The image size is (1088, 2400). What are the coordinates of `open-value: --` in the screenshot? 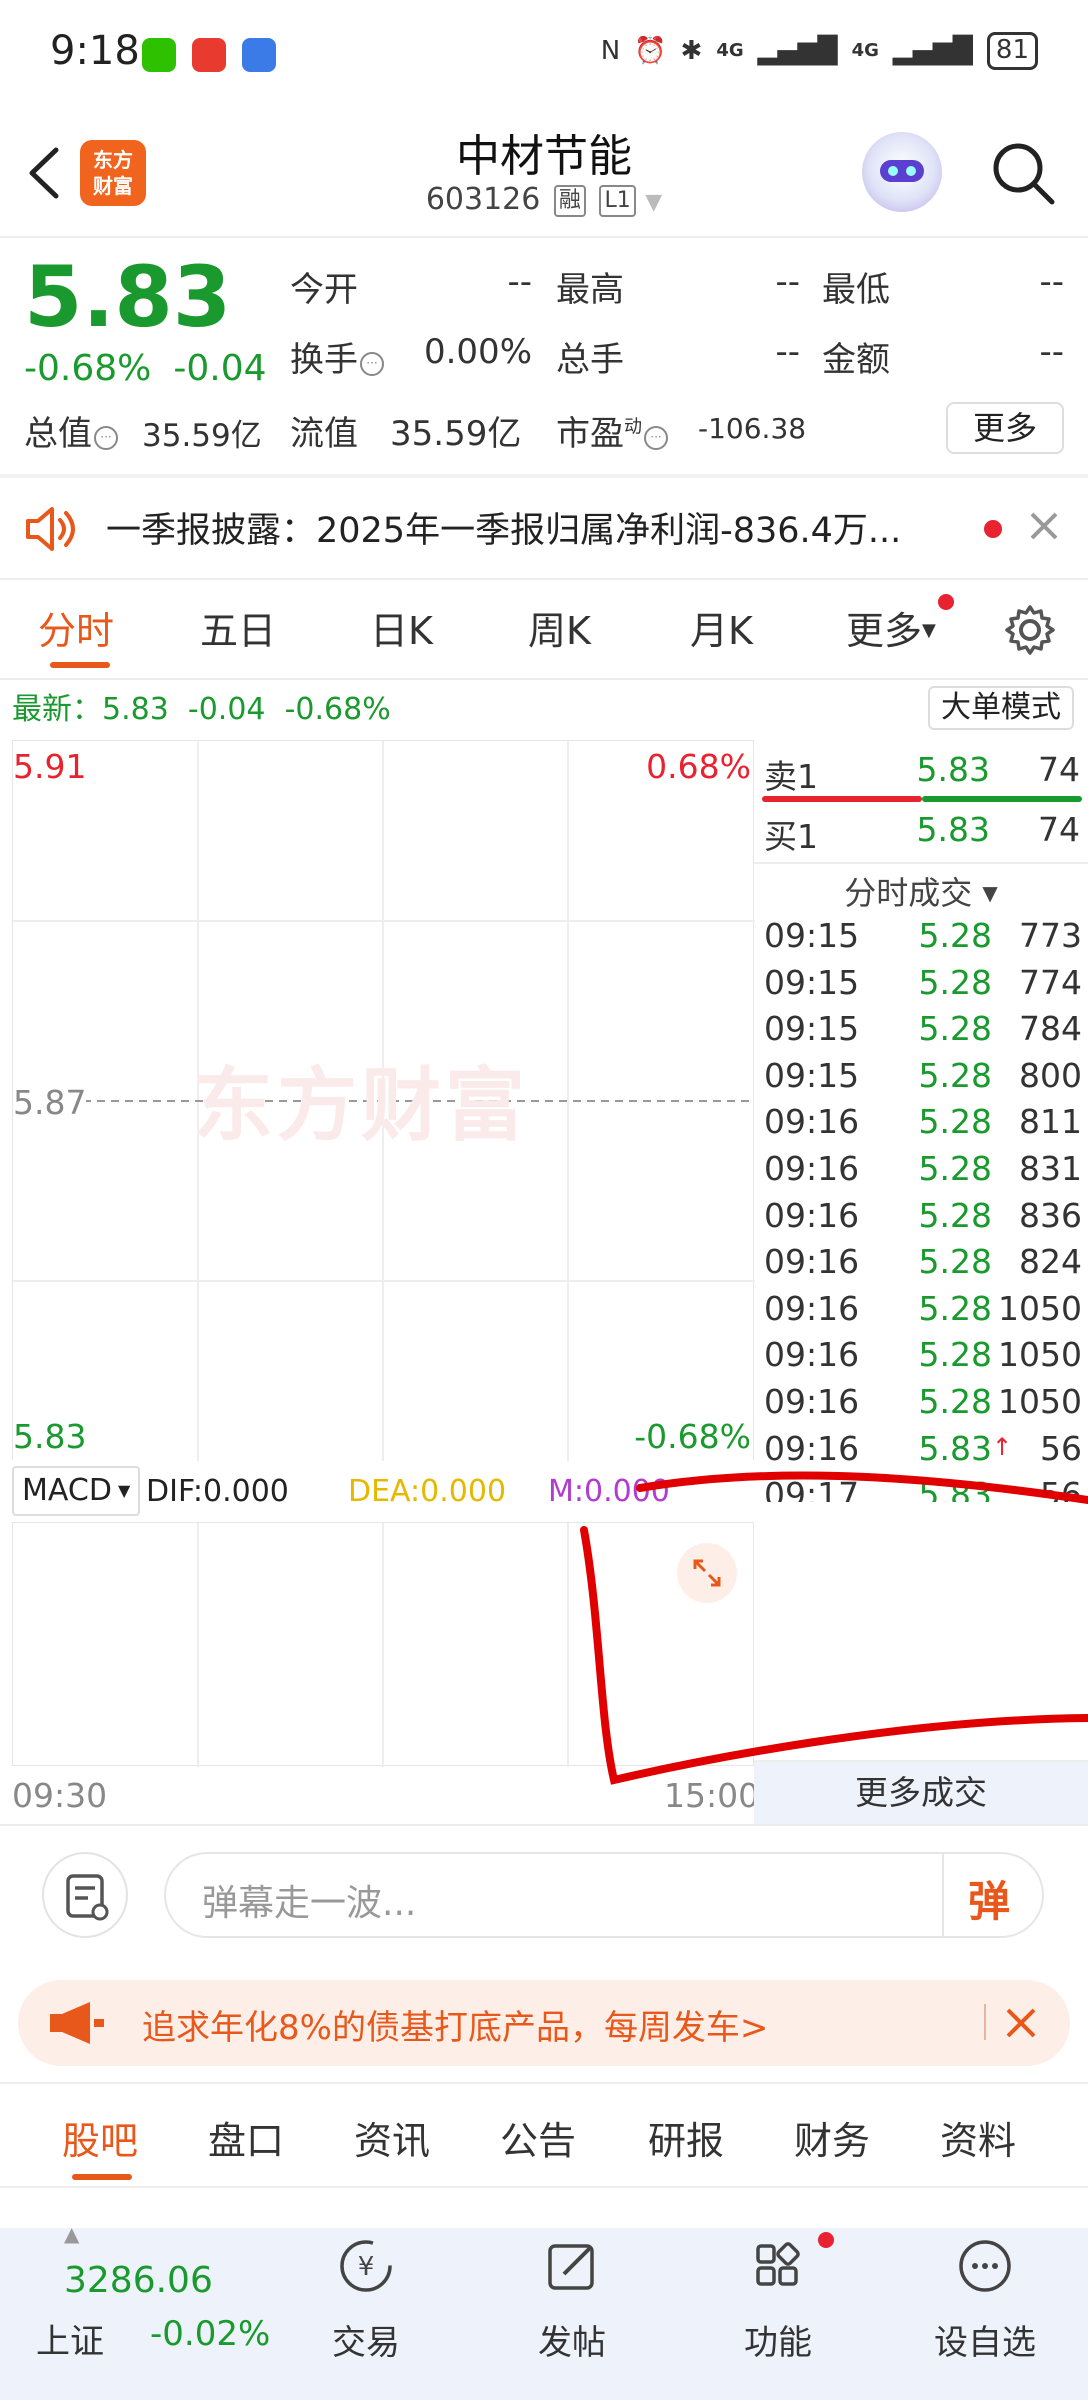 It's located at (519, 282).